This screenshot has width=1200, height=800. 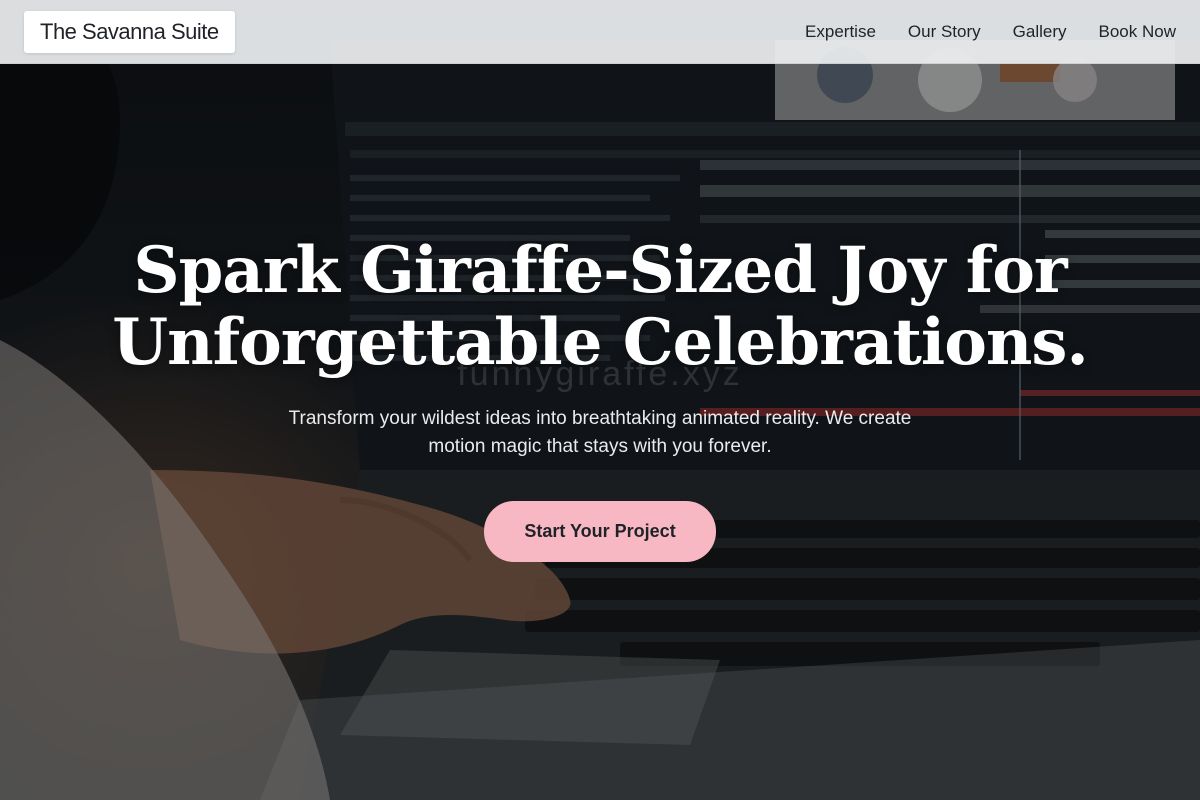 What do you see at coordinates (990, 32) in the screenshot?
I see `main-nav: Expertise Our Story Gallery Book Now` at bounding box center [990, 32].